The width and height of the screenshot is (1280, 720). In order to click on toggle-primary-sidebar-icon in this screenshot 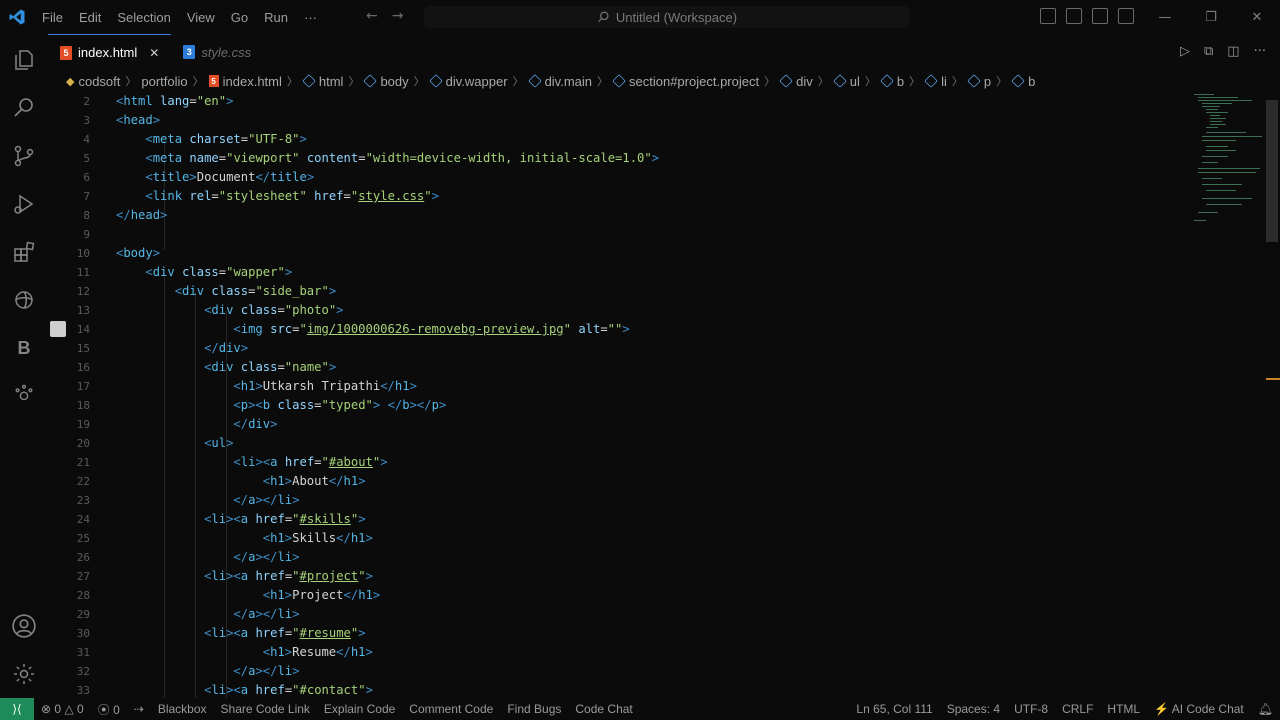, I will do `click(1048, 16)`.